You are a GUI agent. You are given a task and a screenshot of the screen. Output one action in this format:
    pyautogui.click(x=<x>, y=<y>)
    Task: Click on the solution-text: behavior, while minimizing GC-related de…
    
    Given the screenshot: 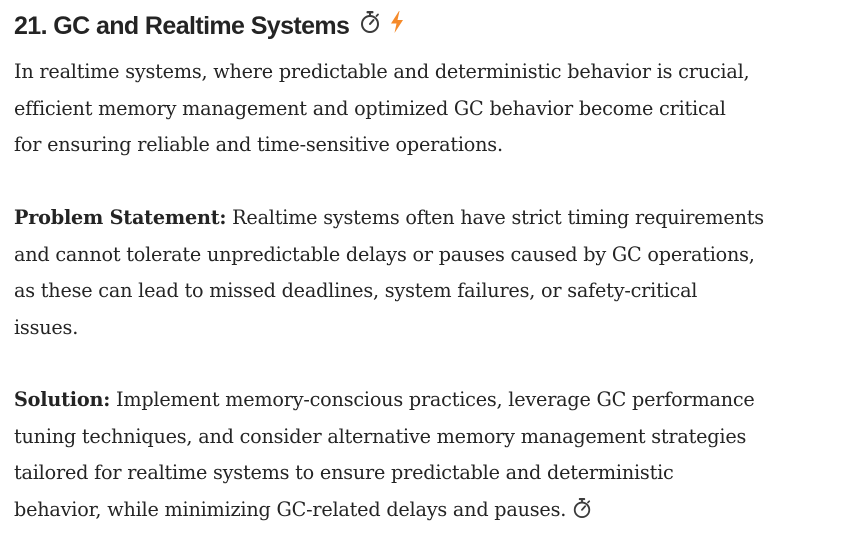 What is the action you would take?
    pyautogui.click(x=290, y=509)
    